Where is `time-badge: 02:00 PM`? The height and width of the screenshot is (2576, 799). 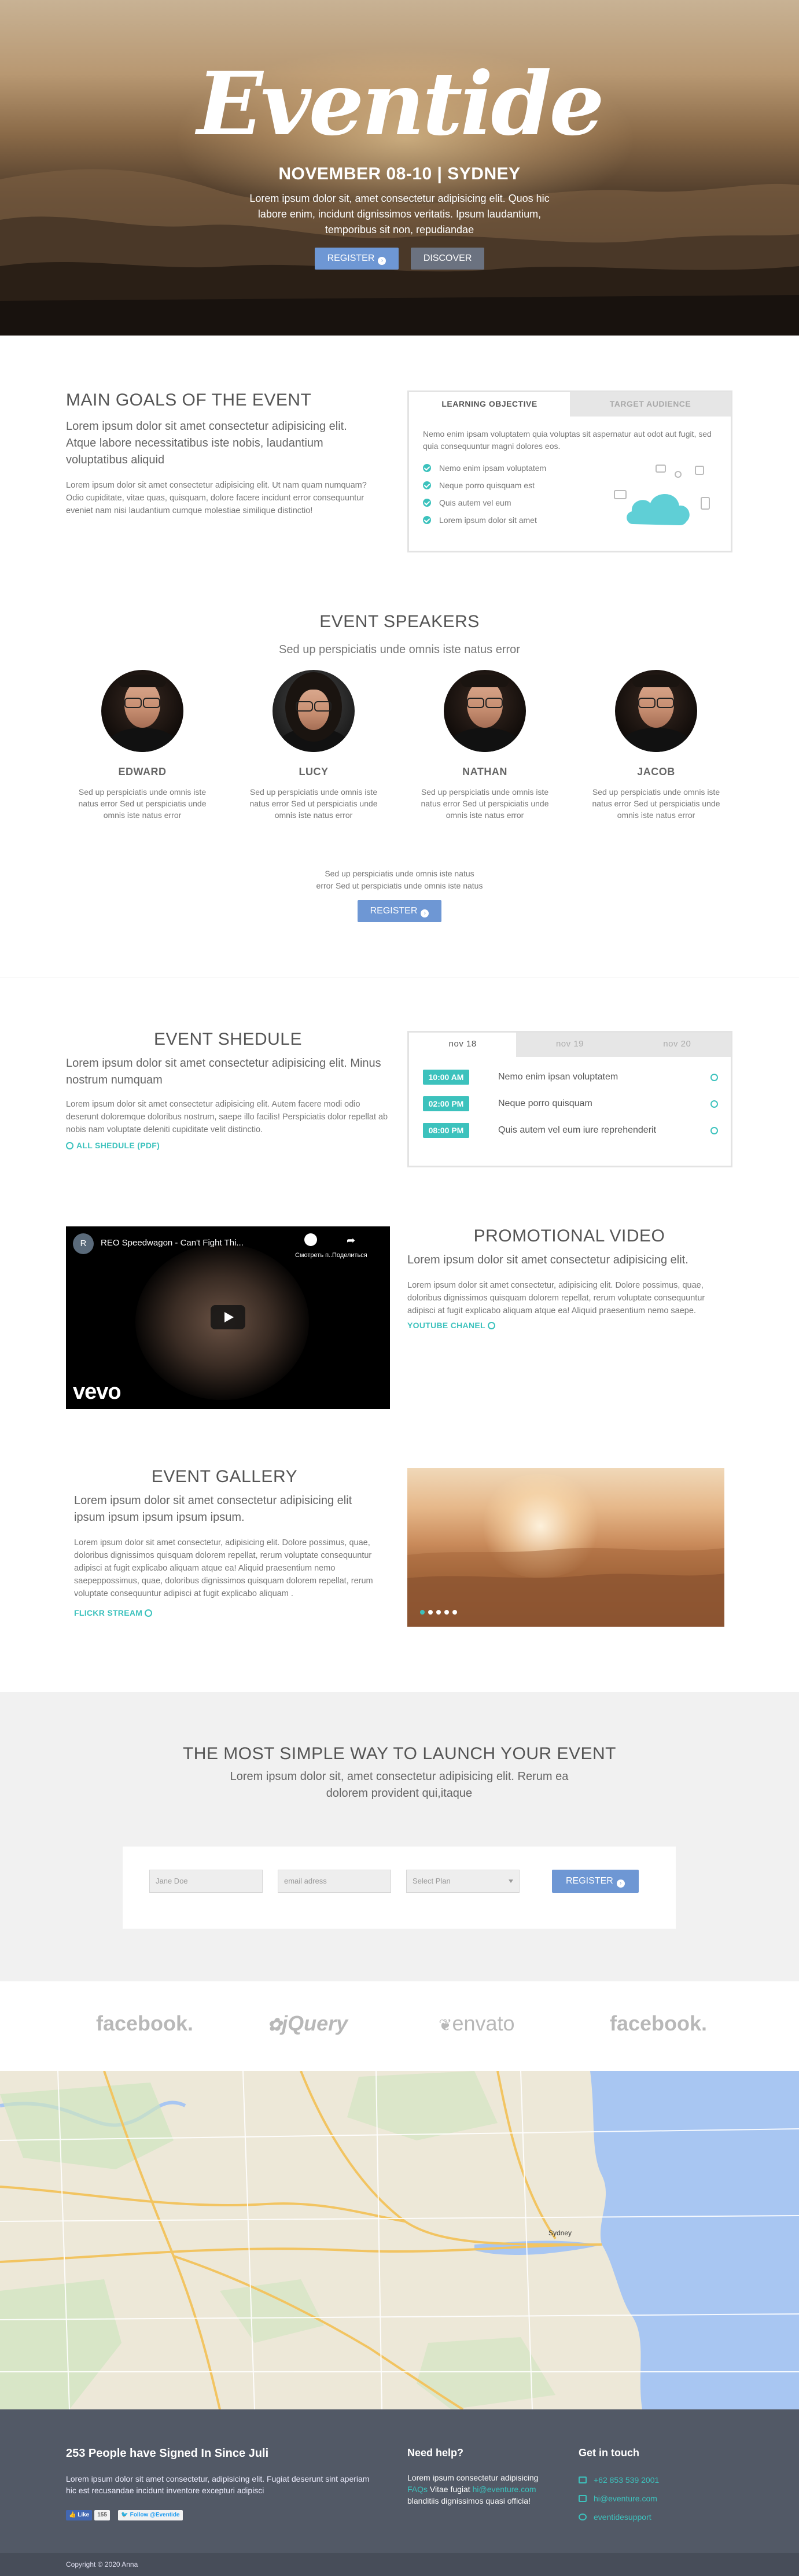
time-badge: 02:00 PM is located at coordinates (446, 1103).